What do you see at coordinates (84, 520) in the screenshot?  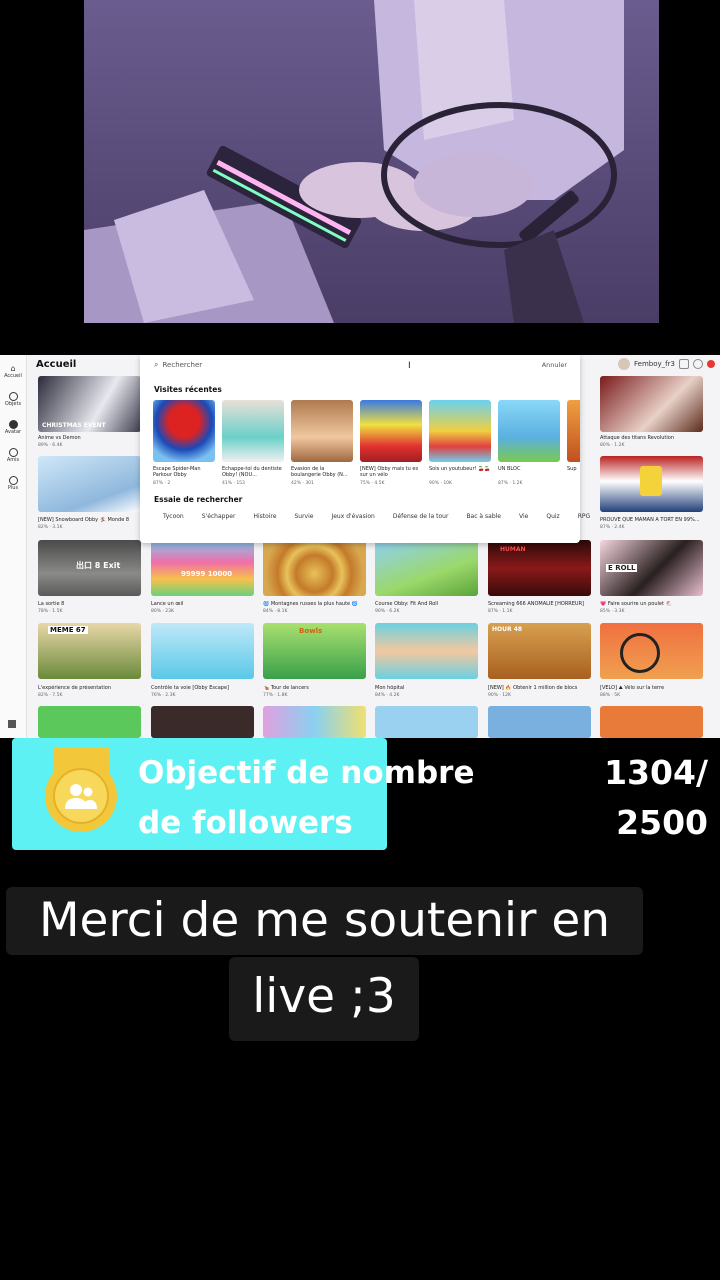 I see `tile-title: [NEW] Snowboard Obby 🏂 Monde 8` at bounding box center [84, 520].